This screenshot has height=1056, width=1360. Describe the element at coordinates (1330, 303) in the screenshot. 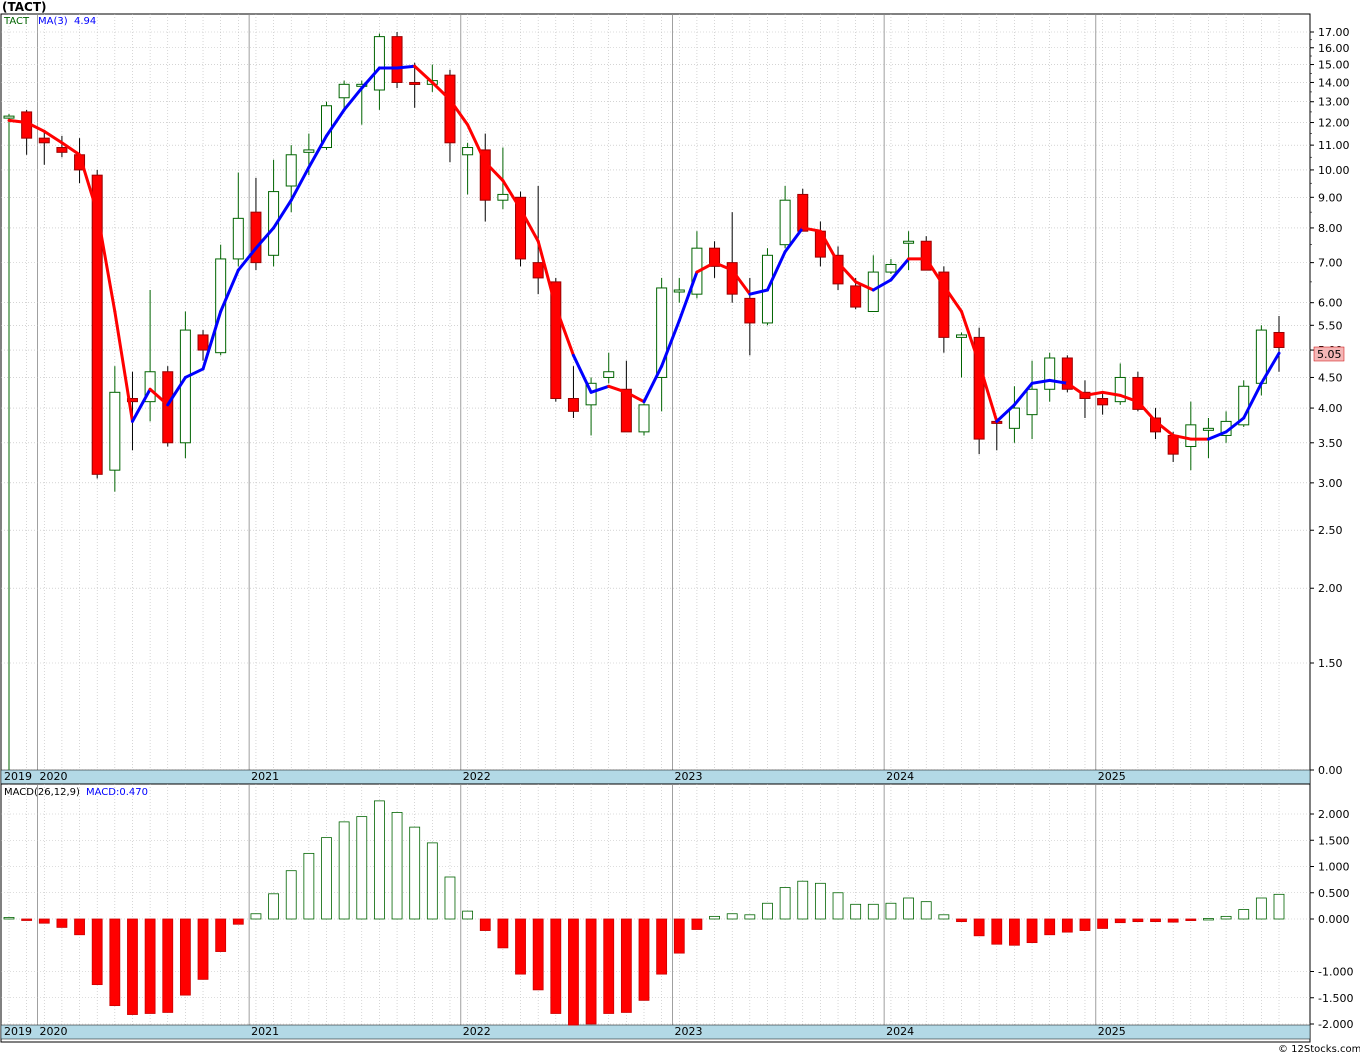

I see `y-tick-label: 6.00` at that location.